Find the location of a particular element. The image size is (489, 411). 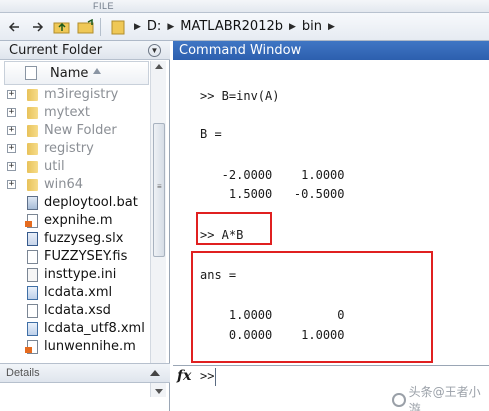

slx-file-icon is located at coordinates (32, 239).